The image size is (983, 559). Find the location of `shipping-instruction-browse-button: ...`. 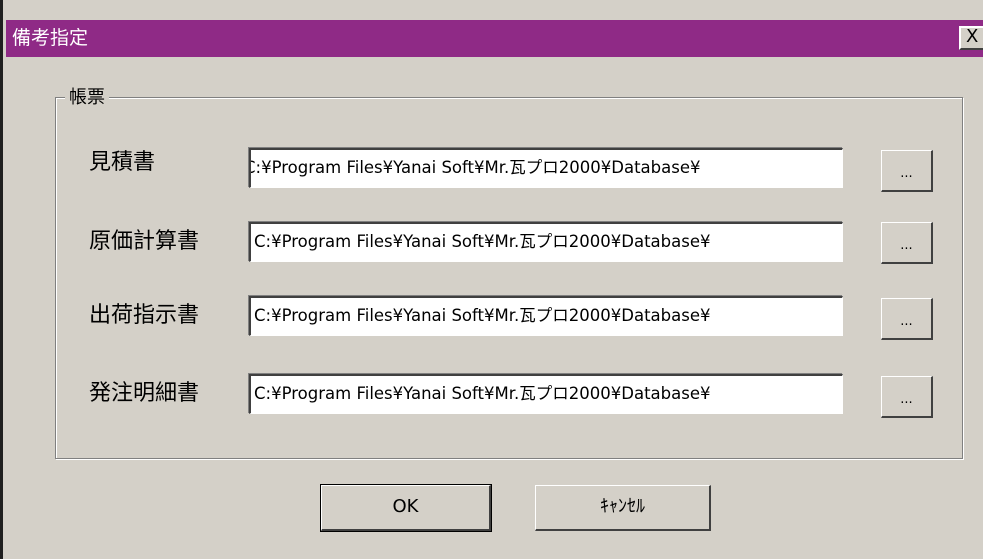

shipping-instruction-browse-button: ... is located at coordinates (907, 319).